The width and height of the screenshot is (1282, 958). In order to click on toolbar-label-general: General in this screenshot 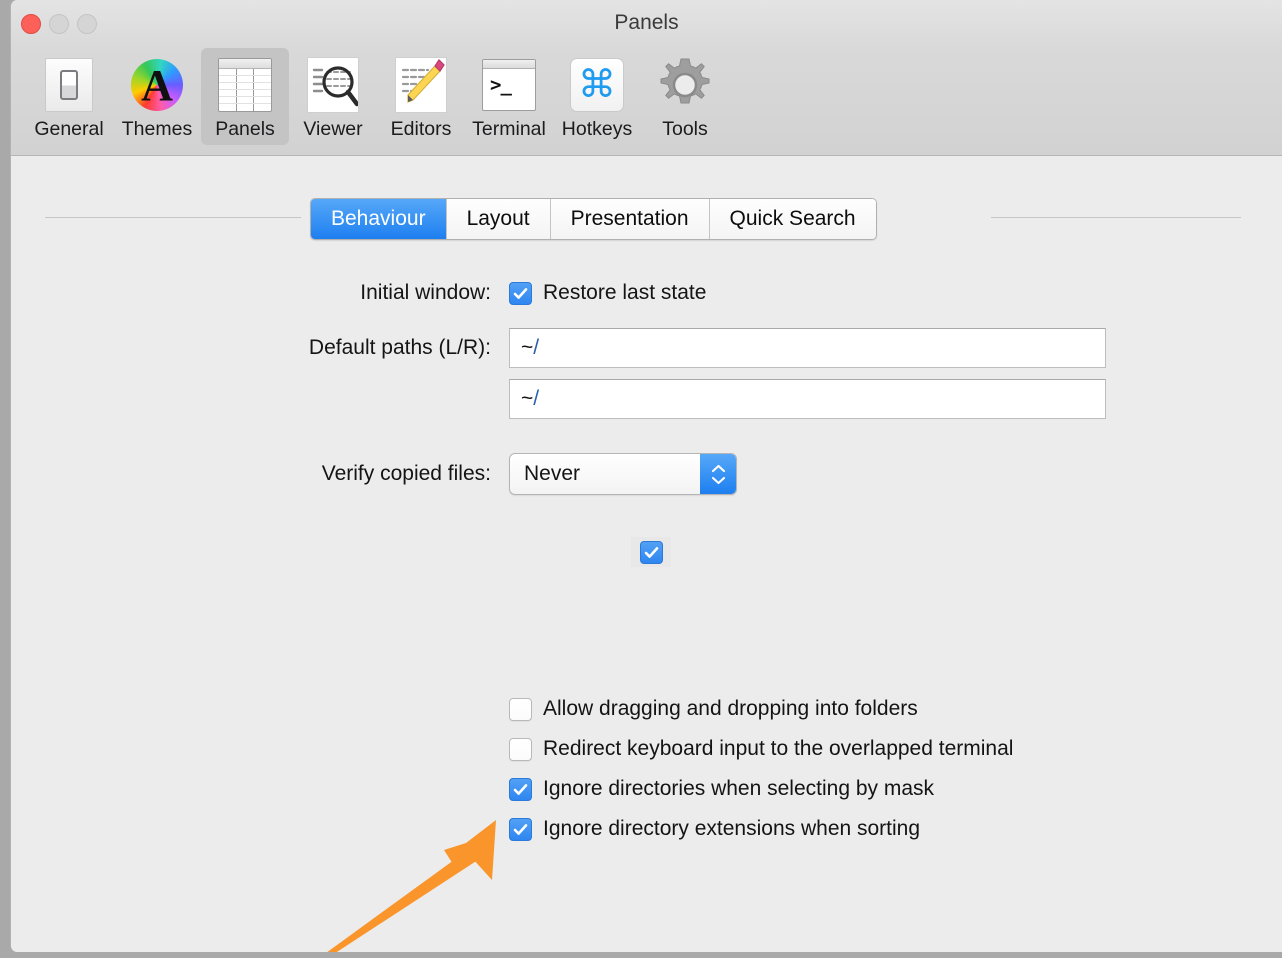, I will do `click(69, 129)`.